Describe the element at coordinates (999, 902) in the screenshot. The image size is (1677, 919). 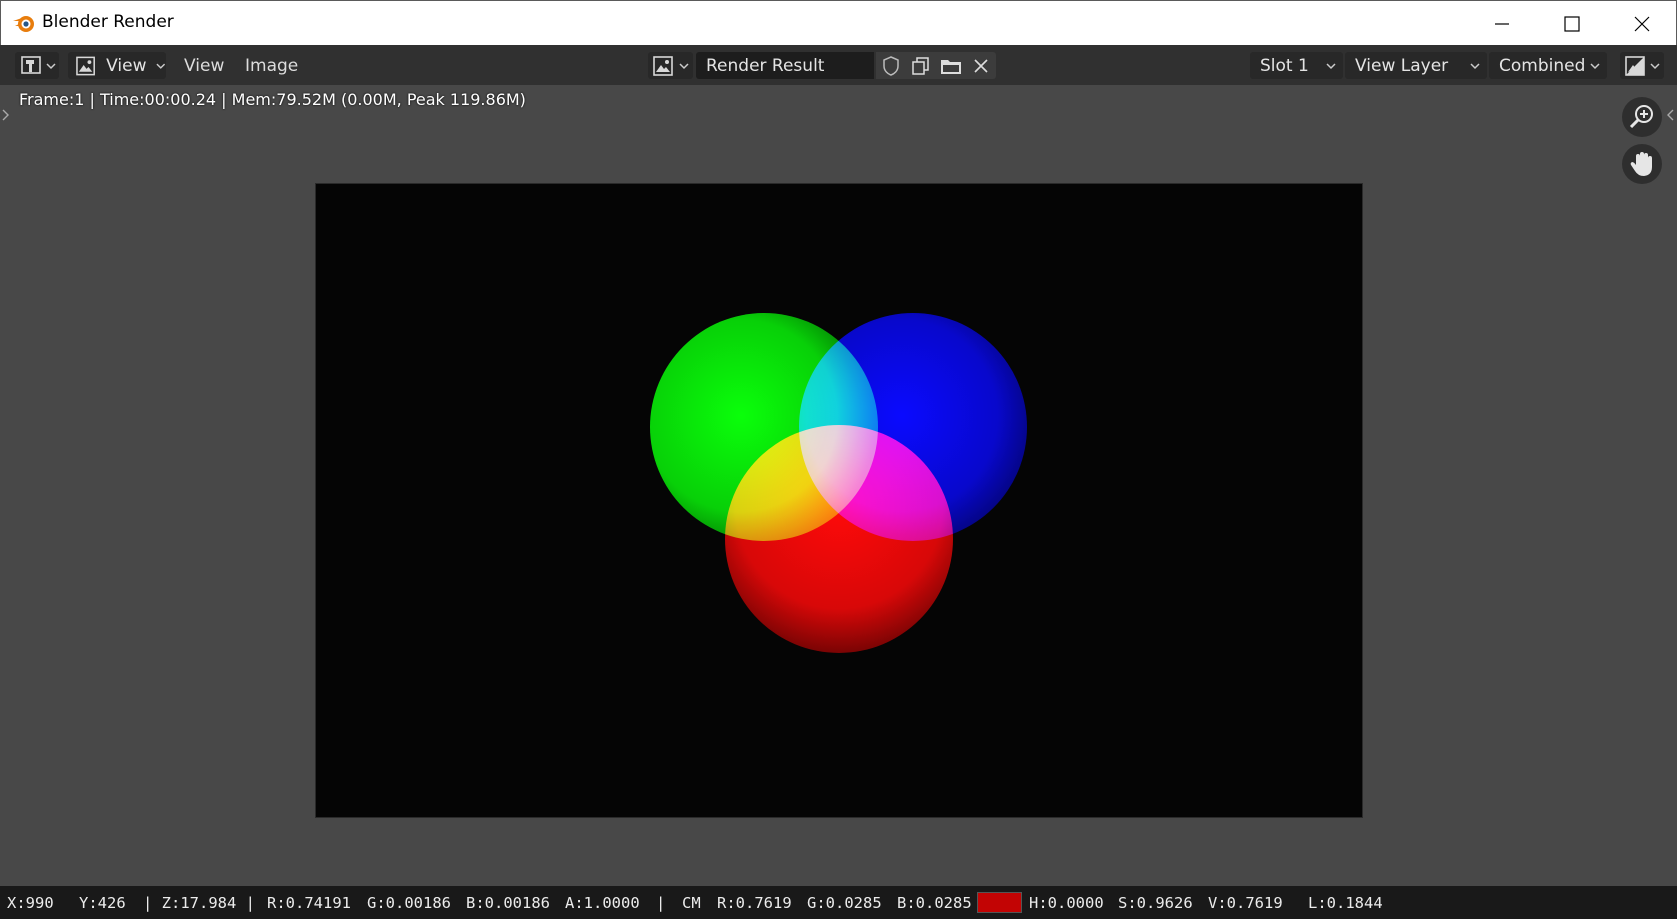
I see `color-swatch` at that location.